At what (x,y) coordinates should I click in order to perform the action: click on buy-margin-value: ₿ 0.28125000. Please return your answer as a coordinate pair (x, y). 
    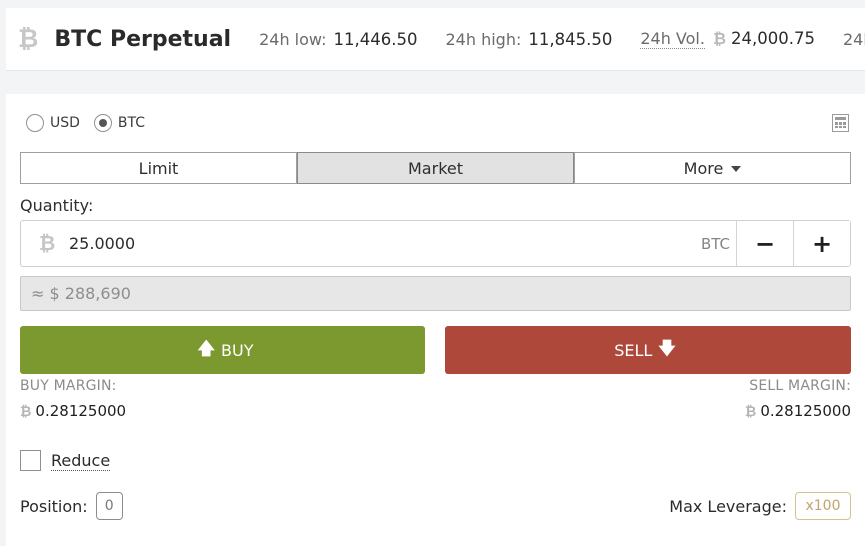
    Looking at the image, I should click on (73, 411).